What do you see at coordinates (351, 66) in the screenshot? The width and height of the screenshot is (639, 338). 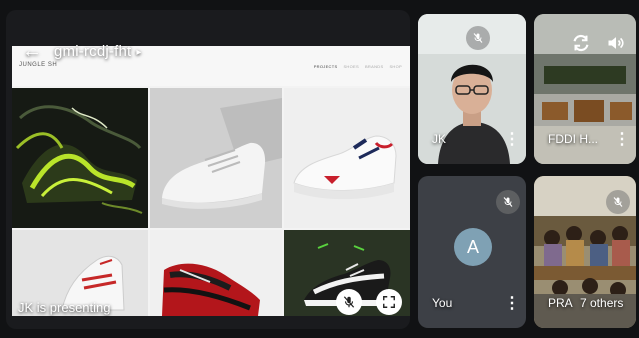 I see `slide-nav-item: SHOES` at bounding box center [351, 66].